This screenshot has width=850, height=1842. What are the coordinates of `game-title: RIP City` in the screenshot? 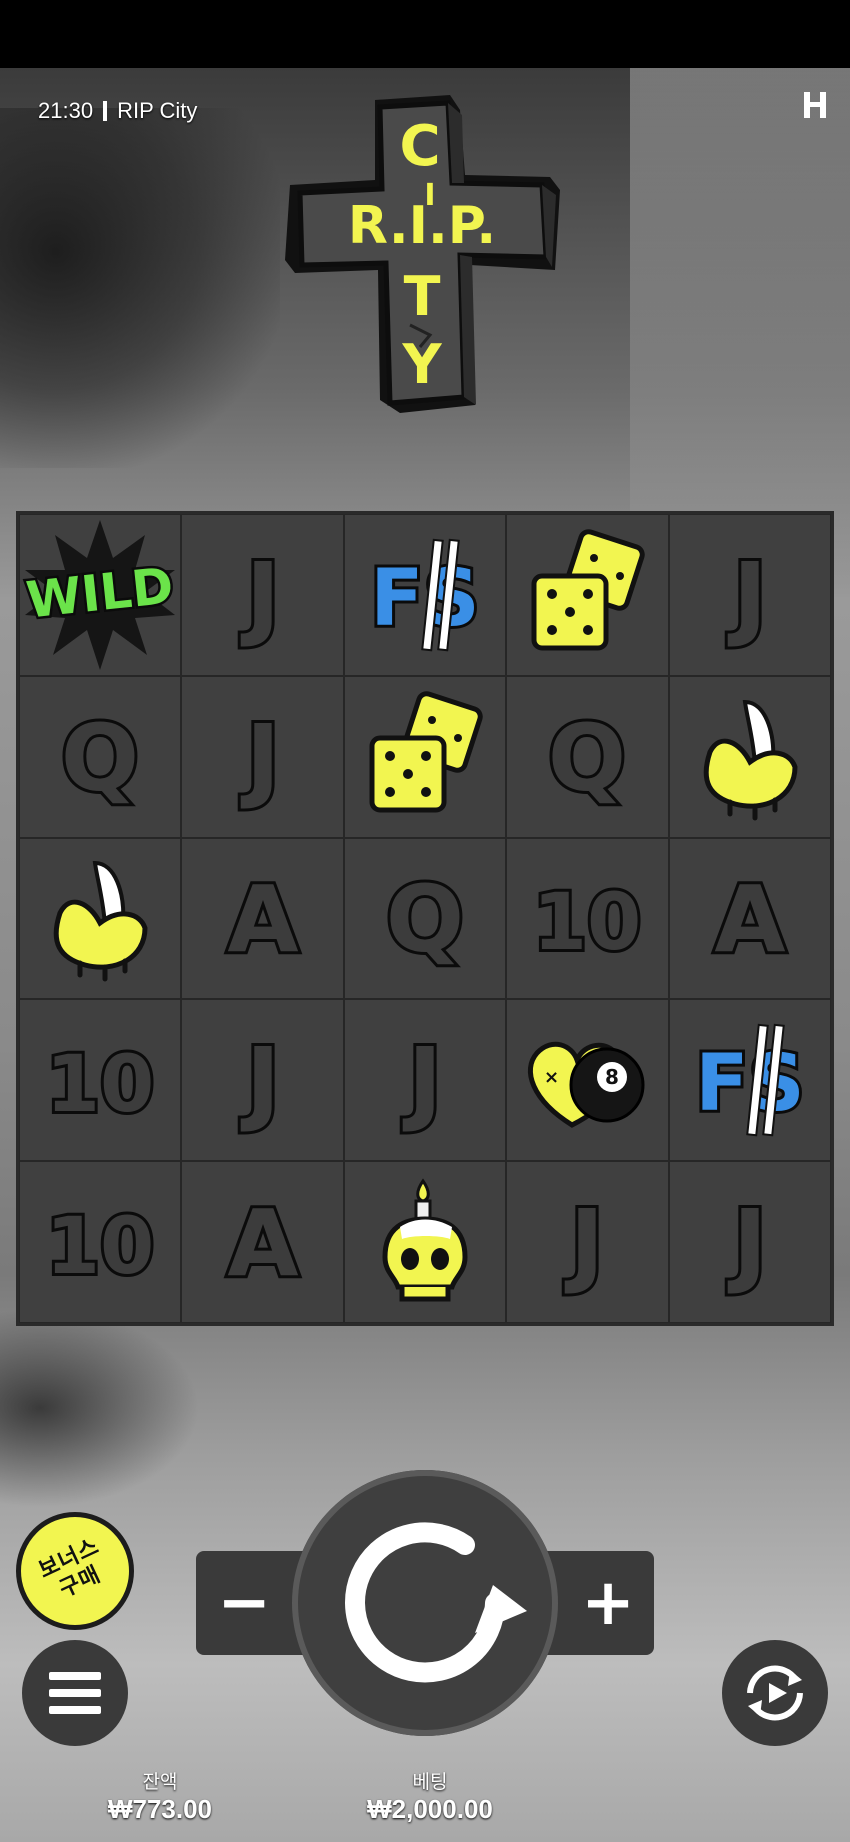 It's located at (157, 110).